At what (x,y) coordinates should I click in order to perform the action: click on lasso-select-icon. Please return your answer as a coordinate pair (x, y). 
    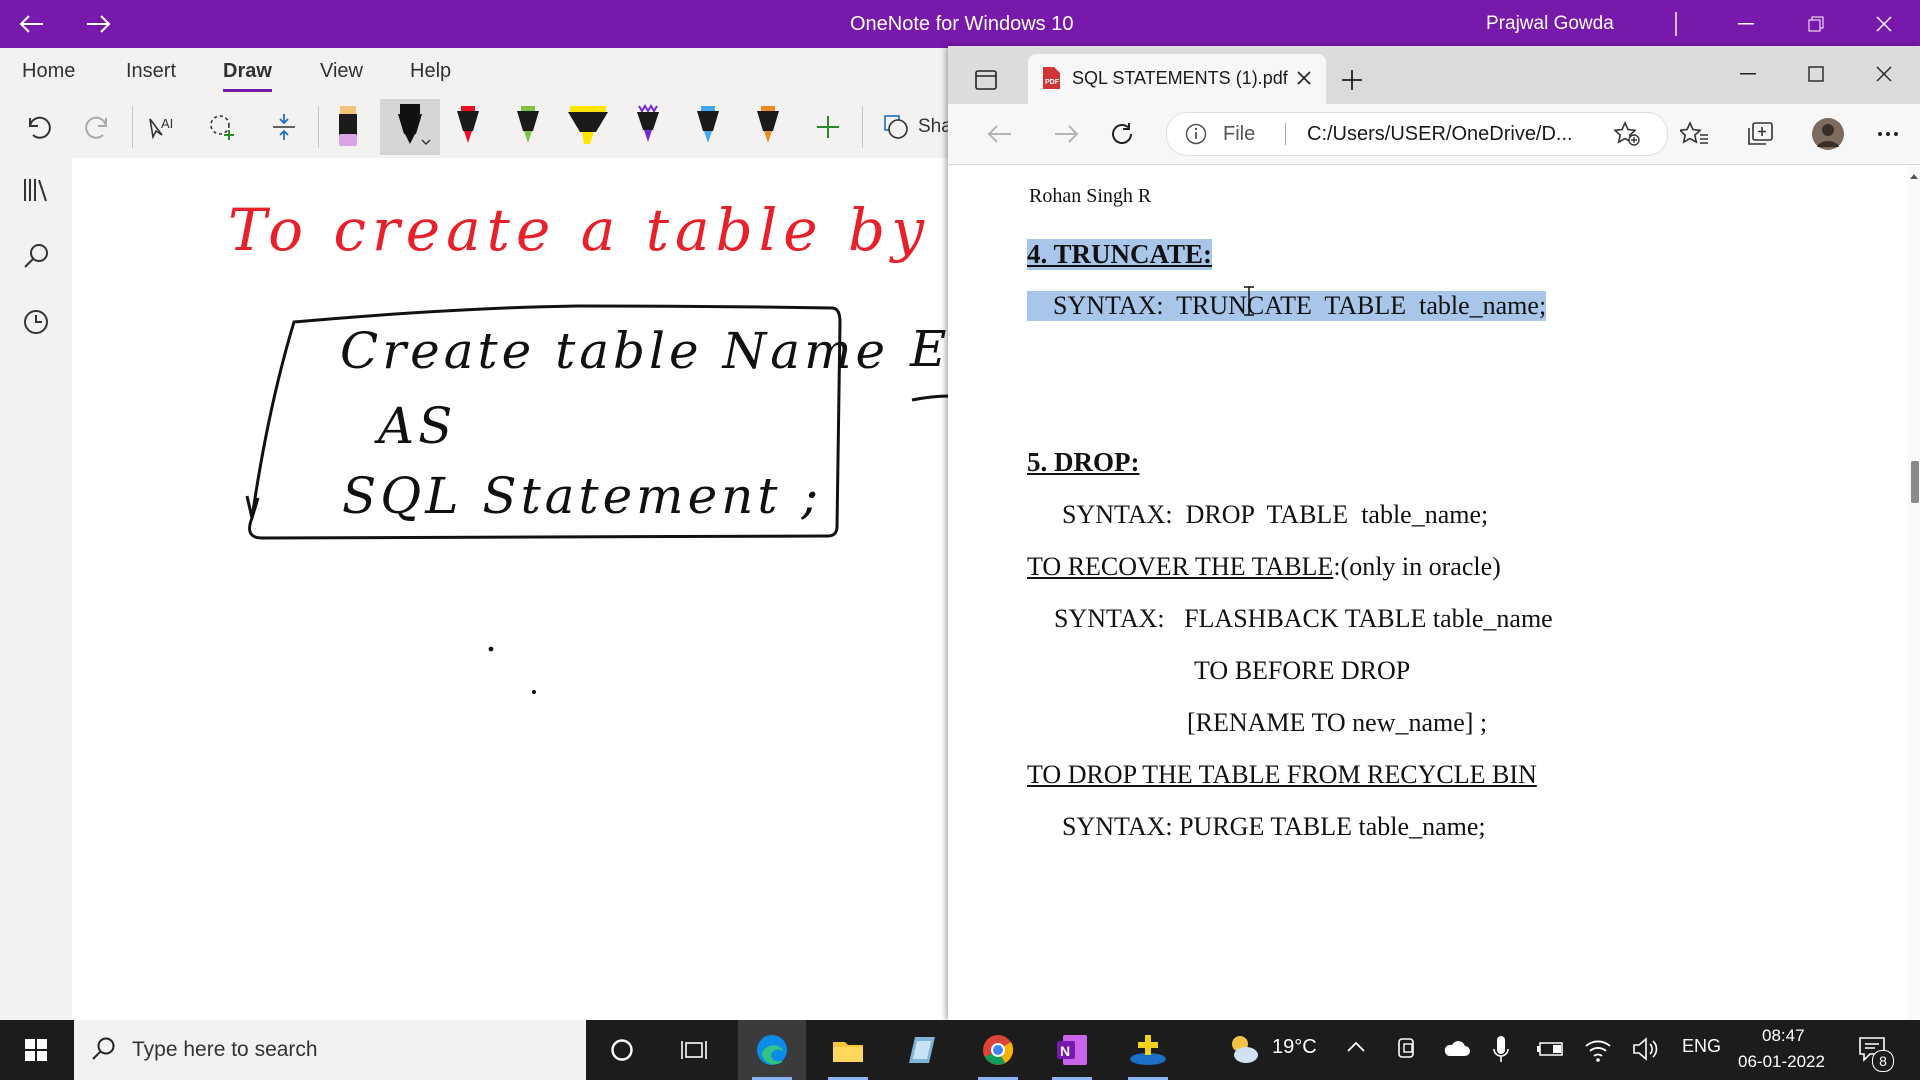
    Looking at the image, I should click on (222, 127).